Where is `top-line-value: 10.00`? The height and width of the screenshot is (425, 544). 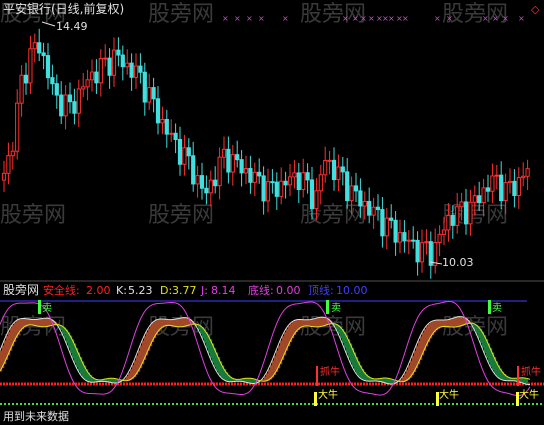
top-line-value: 10.00 is located at coordinates (352, 290).